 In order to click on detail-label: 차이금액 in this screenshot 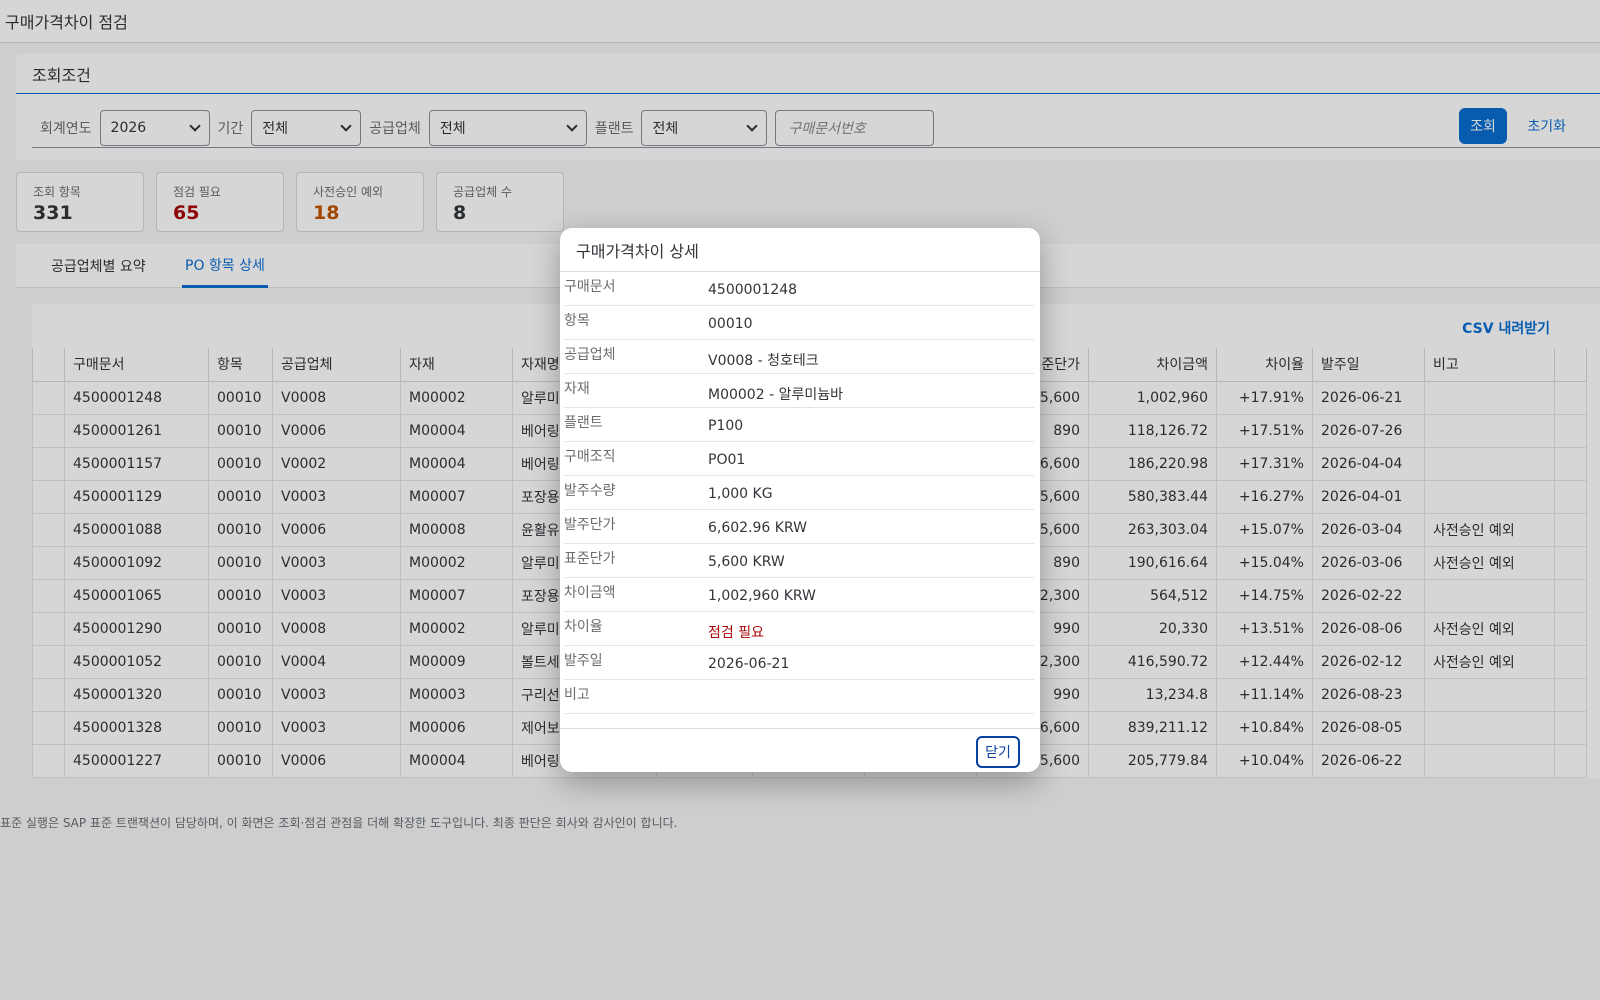, I will do `click(590, 593)`.